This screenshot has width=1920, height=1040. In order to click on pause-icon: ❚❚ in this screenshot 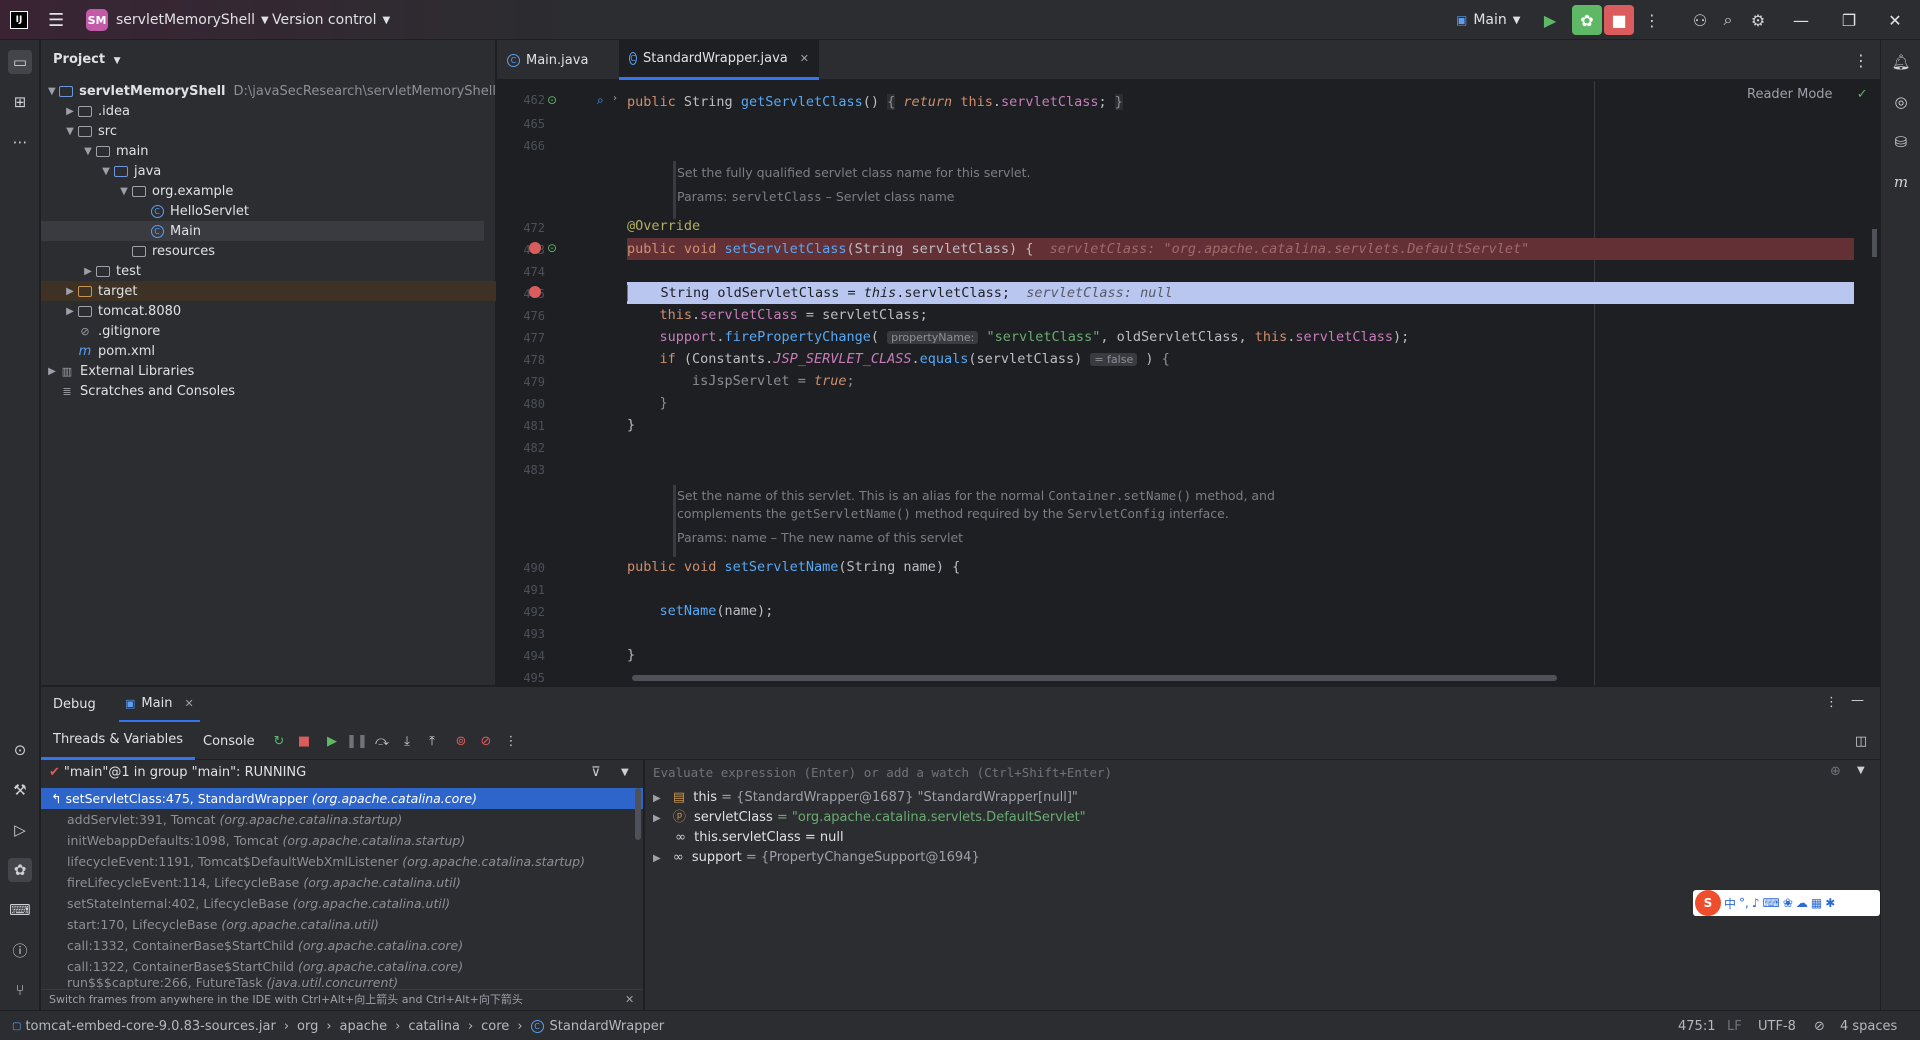, I will do `click(357, 741)`.